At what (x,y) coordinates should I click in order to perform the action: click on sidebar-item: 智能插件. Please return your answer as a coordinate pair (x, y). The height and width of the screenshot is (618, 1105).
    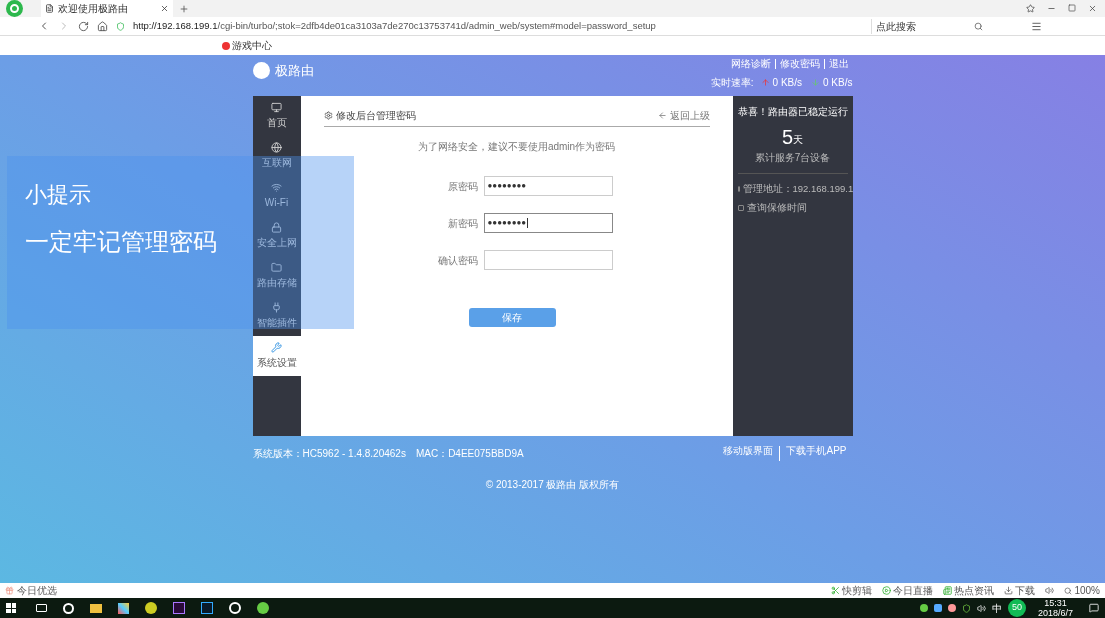
    Looking at the image, I should click on (276, 316).